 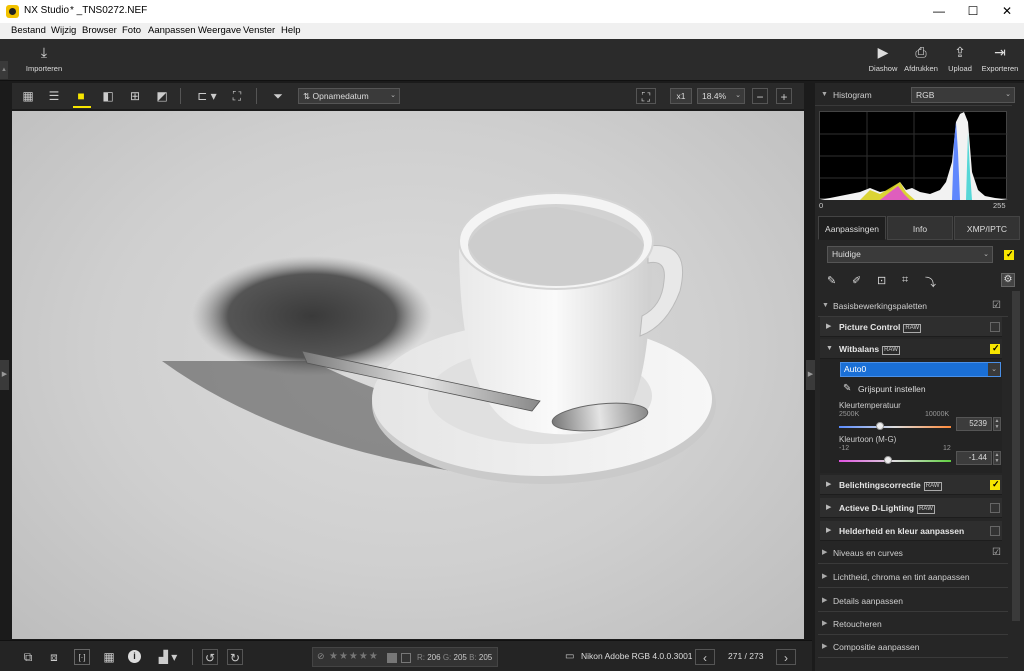 I want to click on brightness-color-checkbox, so click(x=995, y=531).